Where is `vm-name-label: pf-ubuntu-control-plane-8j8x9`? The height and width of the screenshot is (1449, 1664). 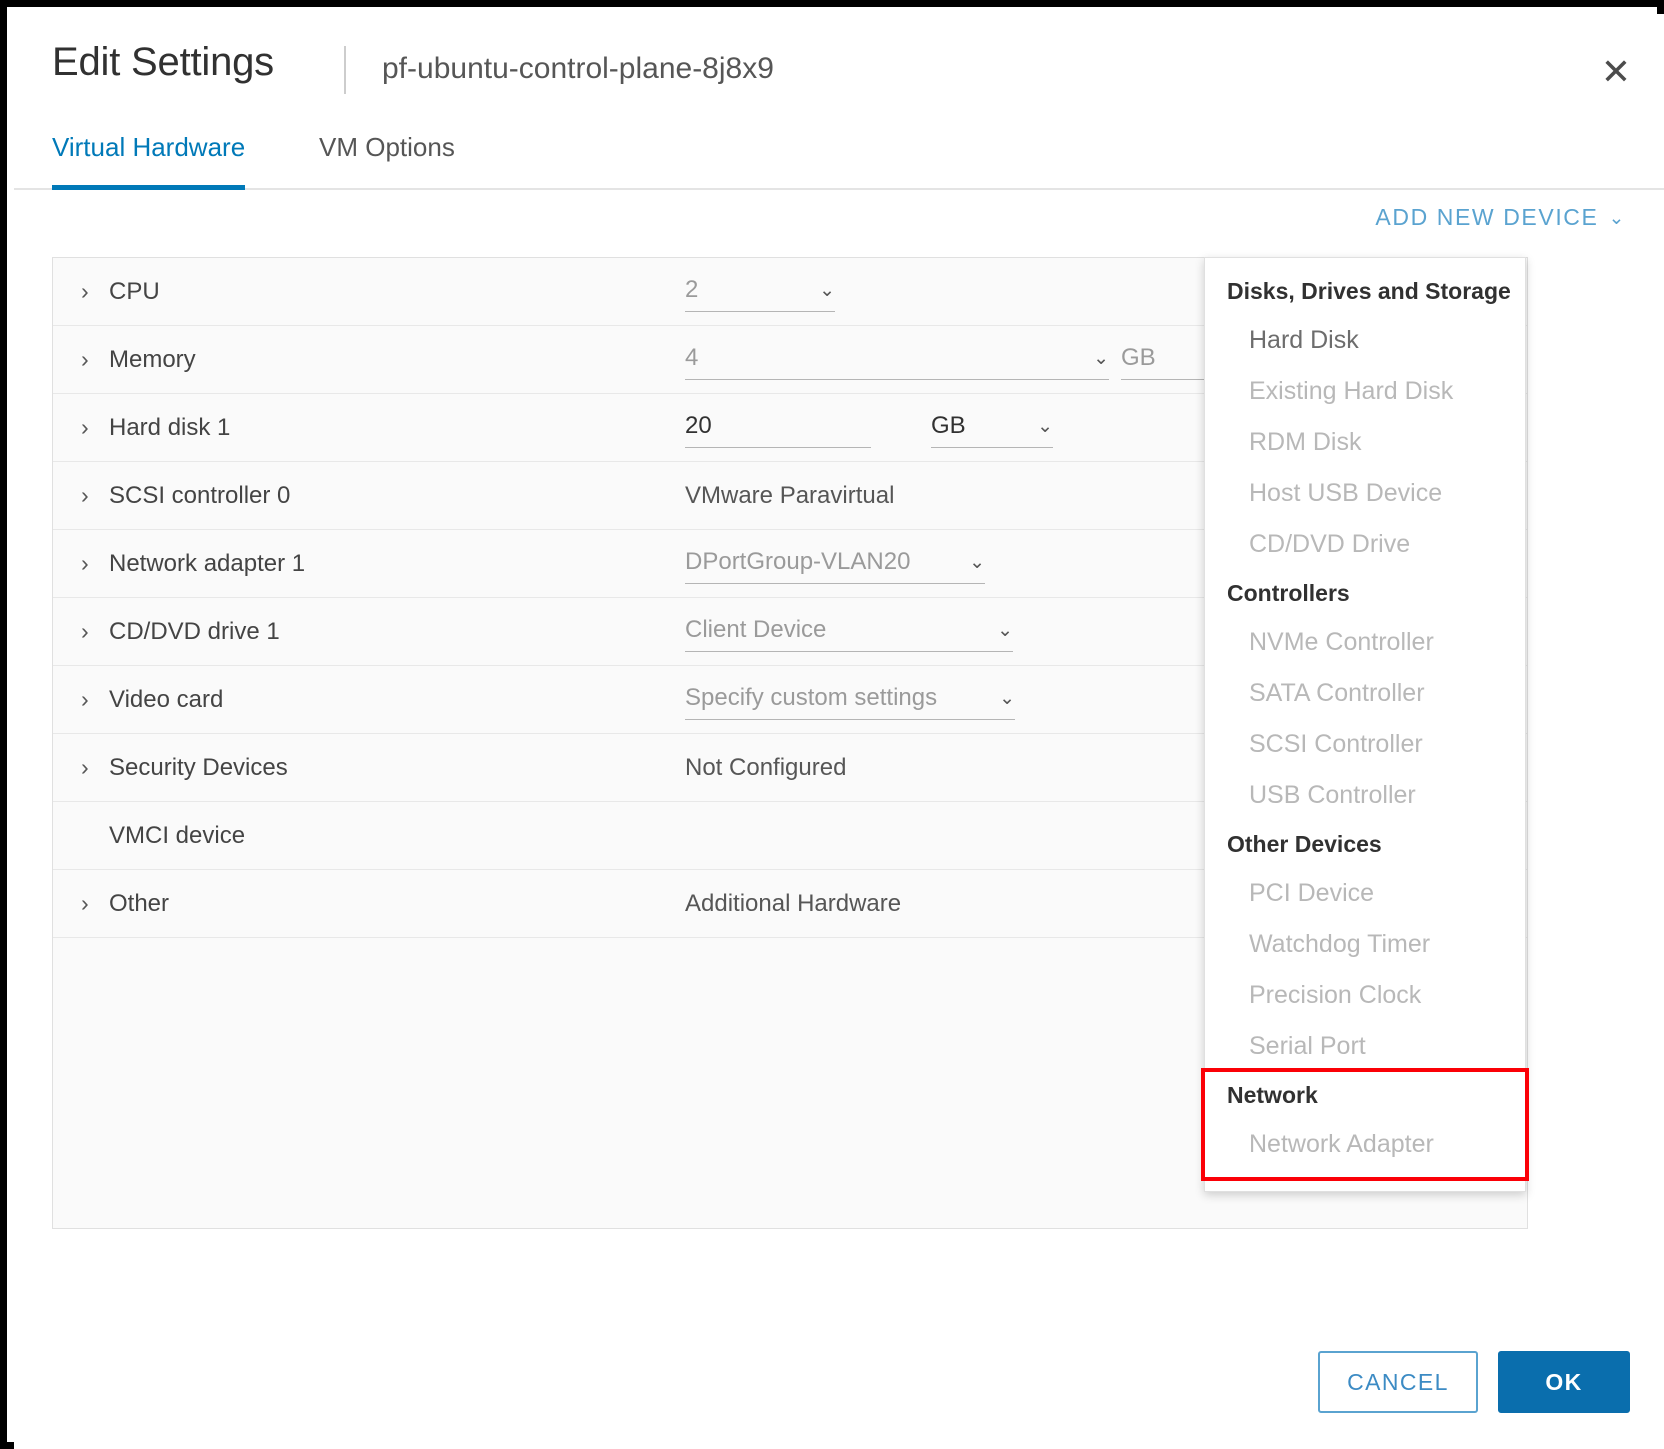 vm-name-label: pf-ubuntu-control-plane-8j8x9 is located at coordinates (578, 68).